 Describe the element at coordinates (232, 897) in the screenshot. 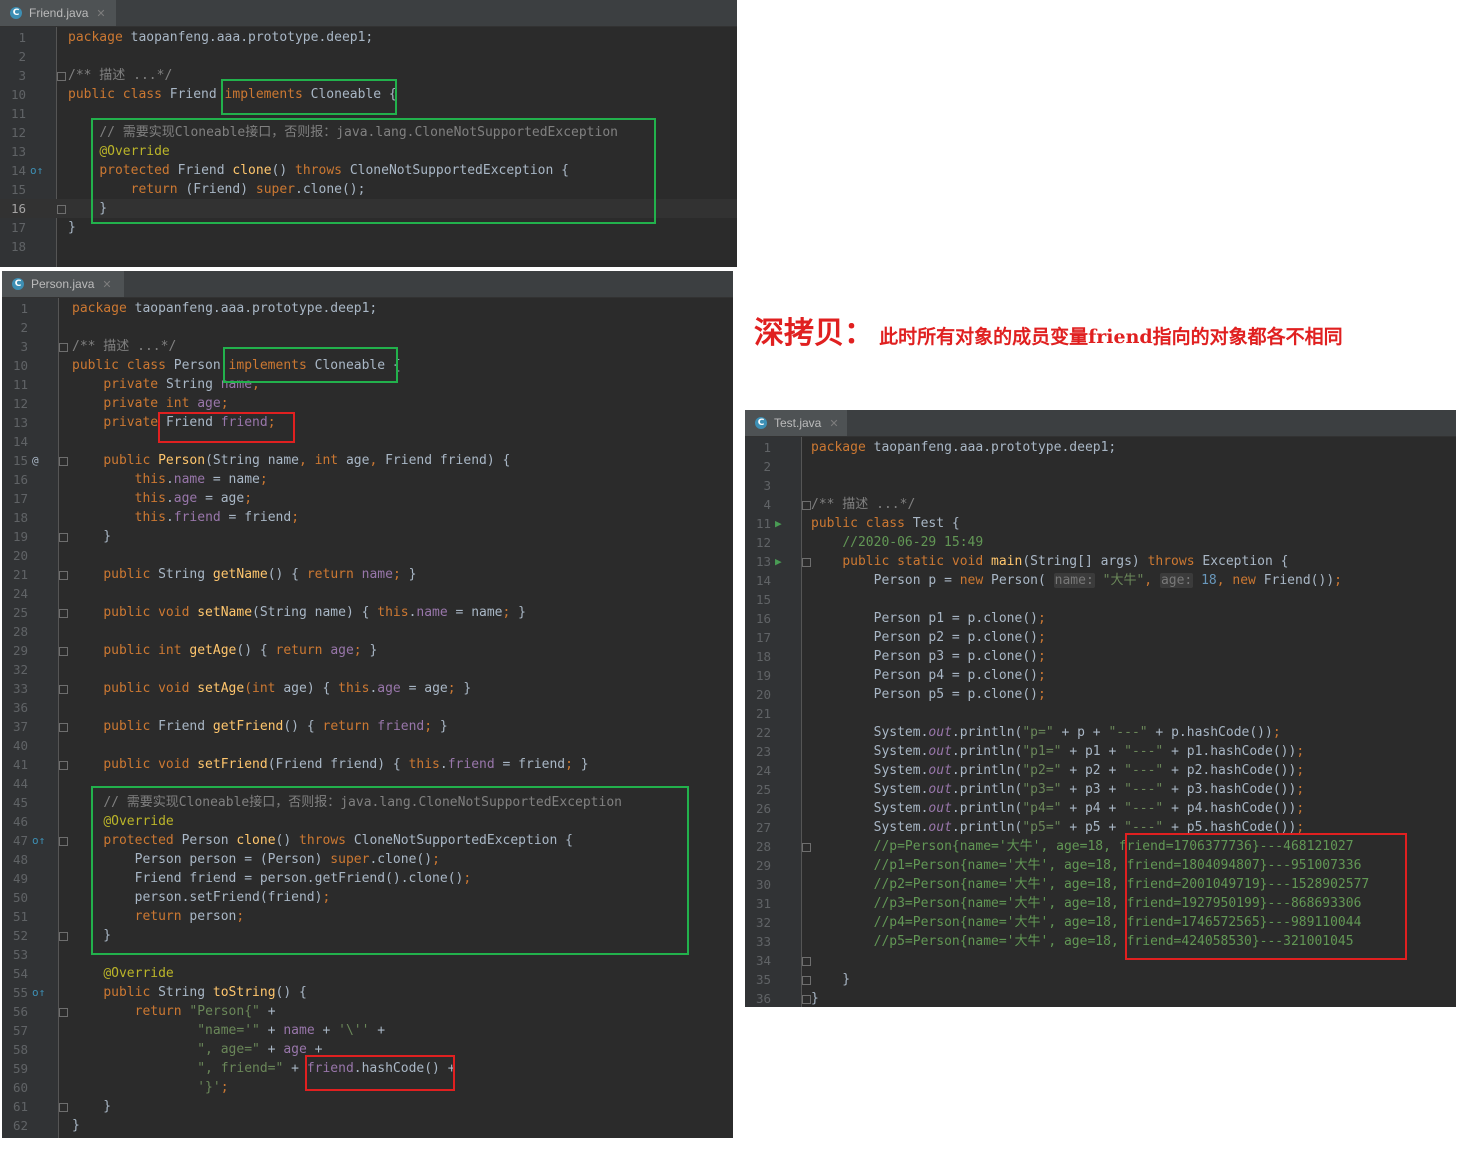

I see `code-line: person.setFriend(friend);` at that location.